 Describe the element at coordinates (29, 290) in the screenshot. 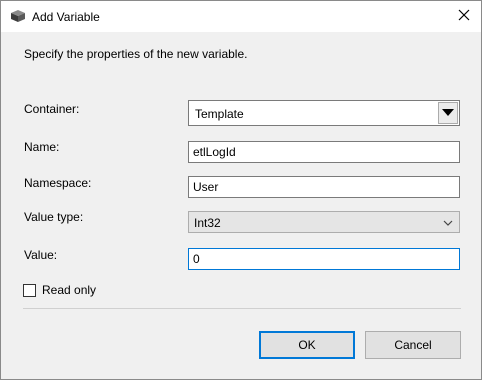

I see `read-only-checkbox` at that location.